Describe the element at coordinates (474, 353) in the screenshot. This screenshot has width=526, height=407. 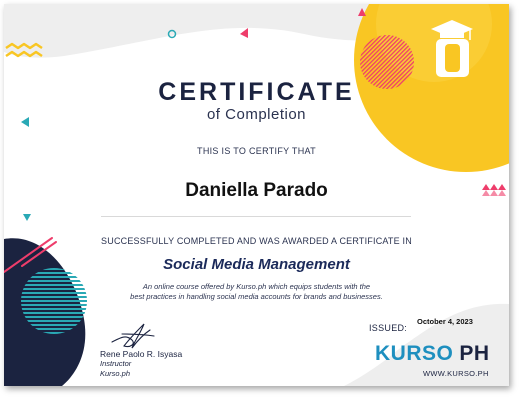
I see `logo-suffix-text: PH` at that location.